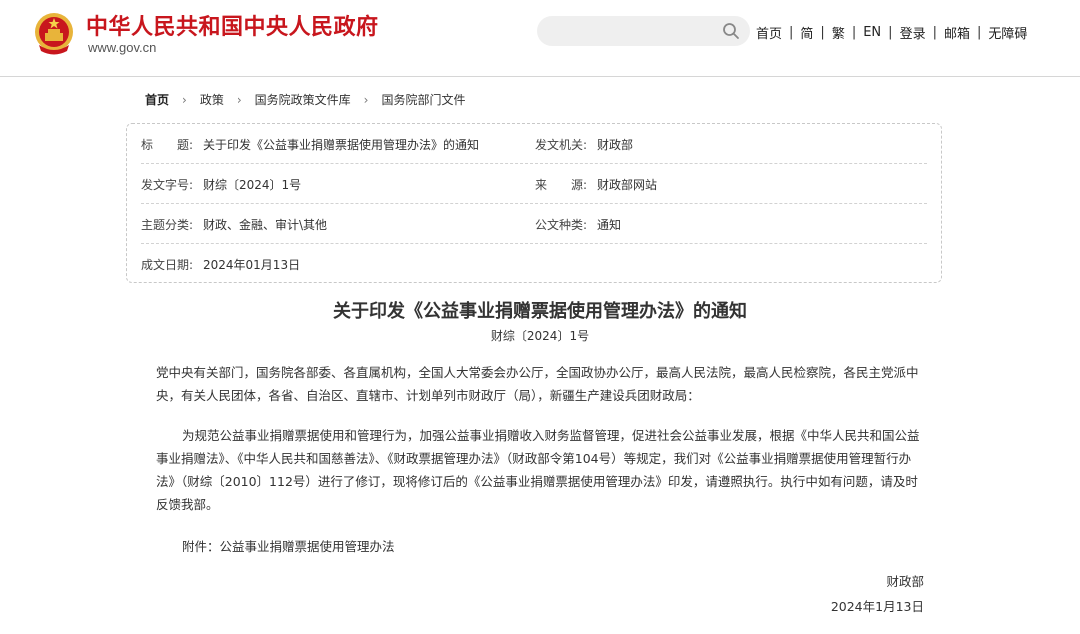  What do you see at coordinates (627, 185) in the screenshot?
I see `info-source-value: 财政部网站` at bounding box center [627, 185].